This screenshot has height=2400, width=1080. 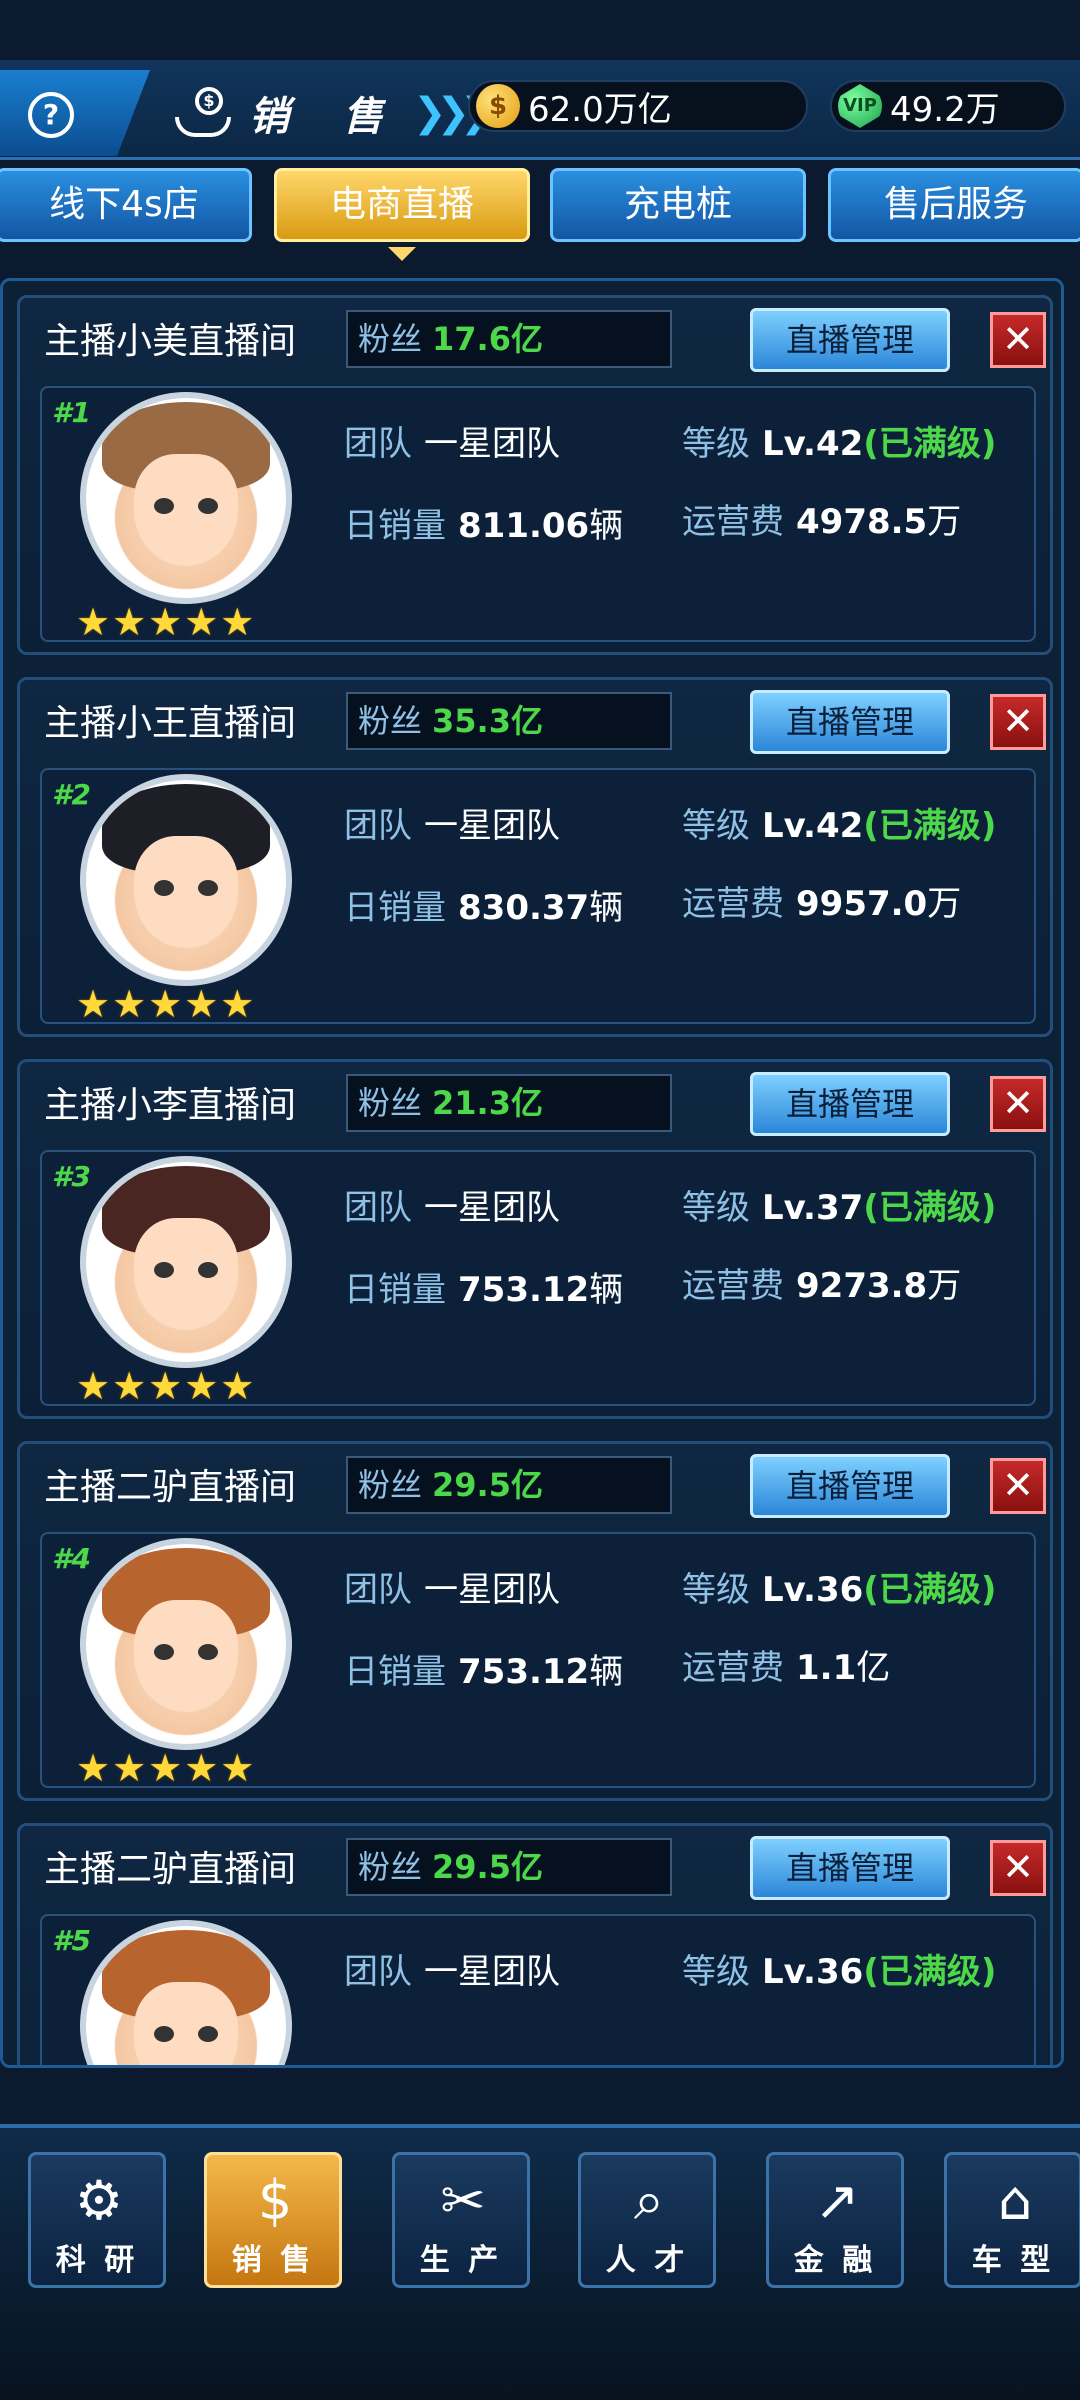 I want to click on star-rating: ★★★★★, so click(x=166, y=1386).